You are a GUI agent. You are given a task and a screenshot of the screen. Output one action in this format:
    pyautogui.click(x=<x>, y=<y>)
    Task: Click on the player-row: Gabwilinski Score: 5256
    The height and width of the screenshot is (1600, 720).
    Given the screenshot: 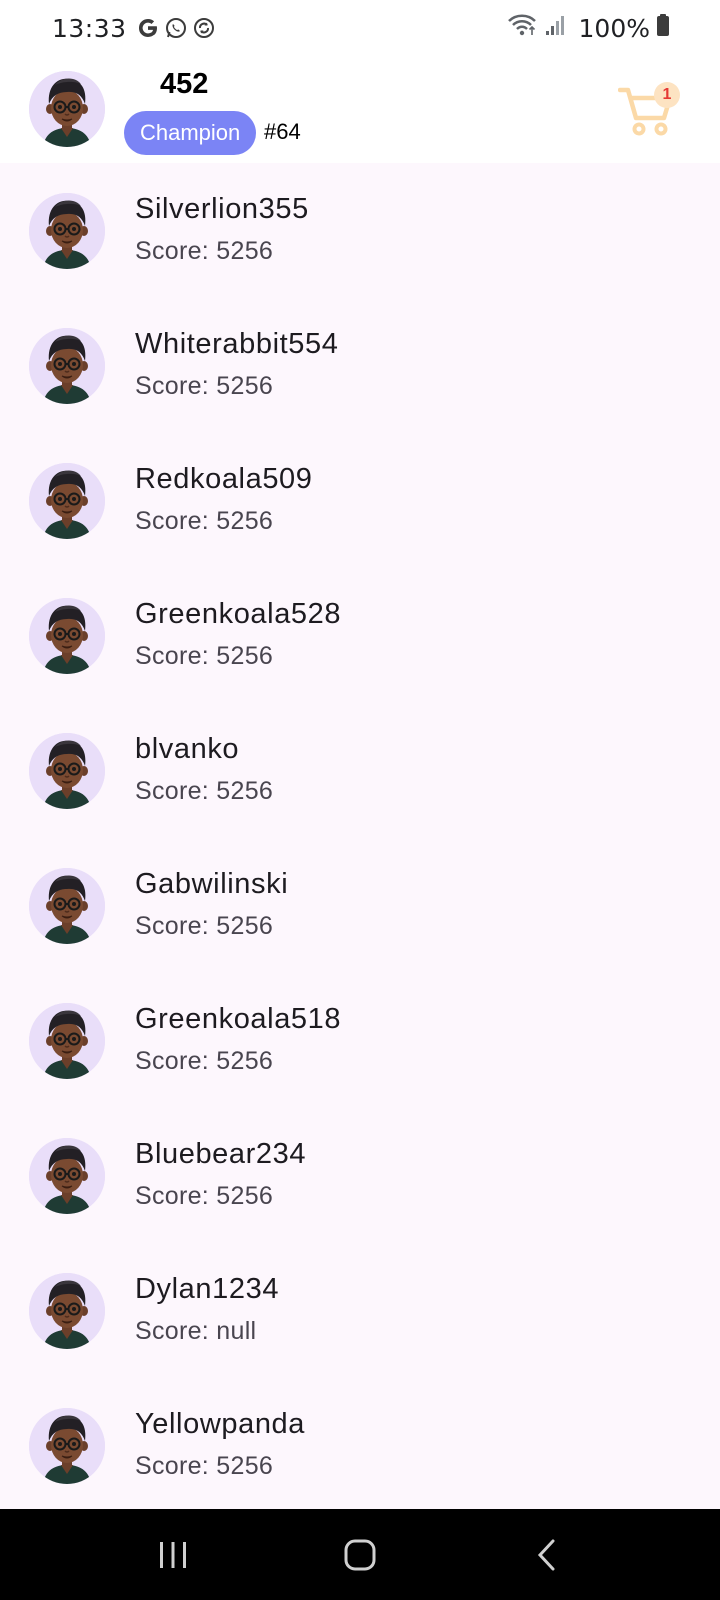 What is the action you would take?
    pyautogui.click(x=360, y=905)
    